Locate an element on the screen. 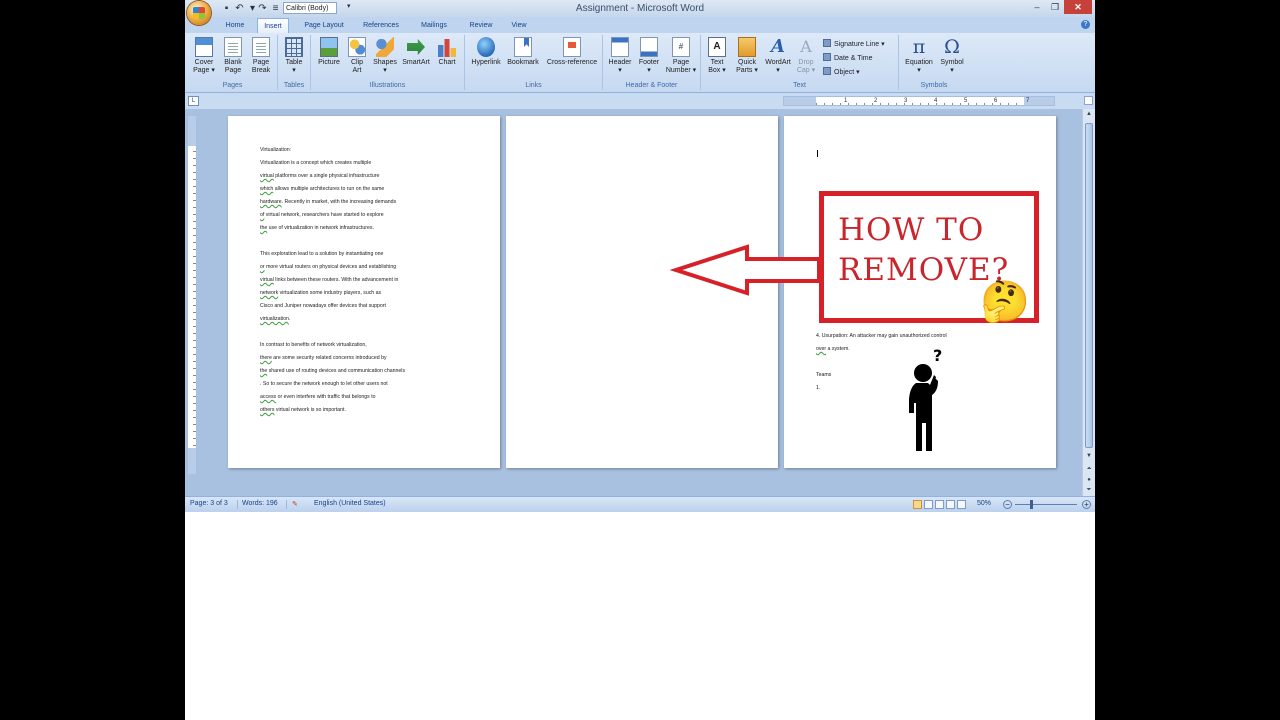  tab-references: References is located at coordinates (381, 26).